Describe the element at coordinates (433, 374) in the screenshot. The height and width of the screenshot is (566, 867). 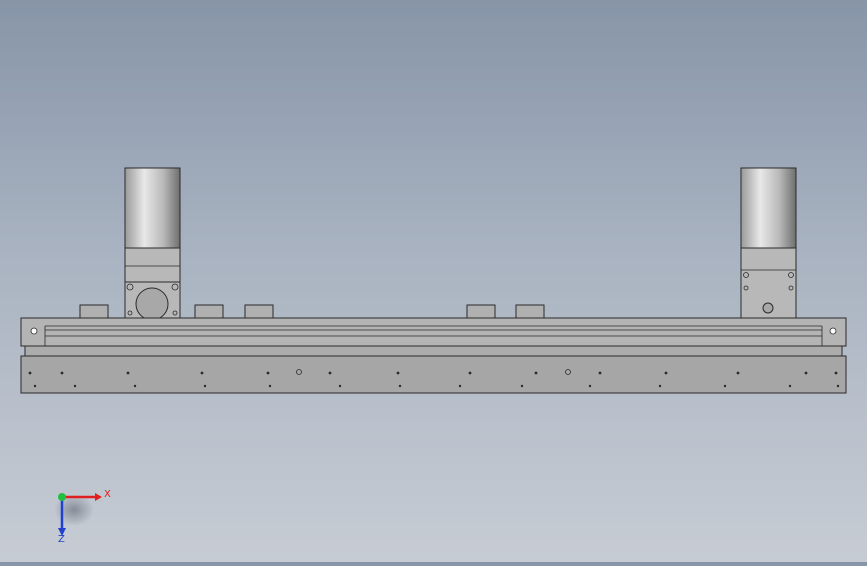
I see `base-plate` at that location.